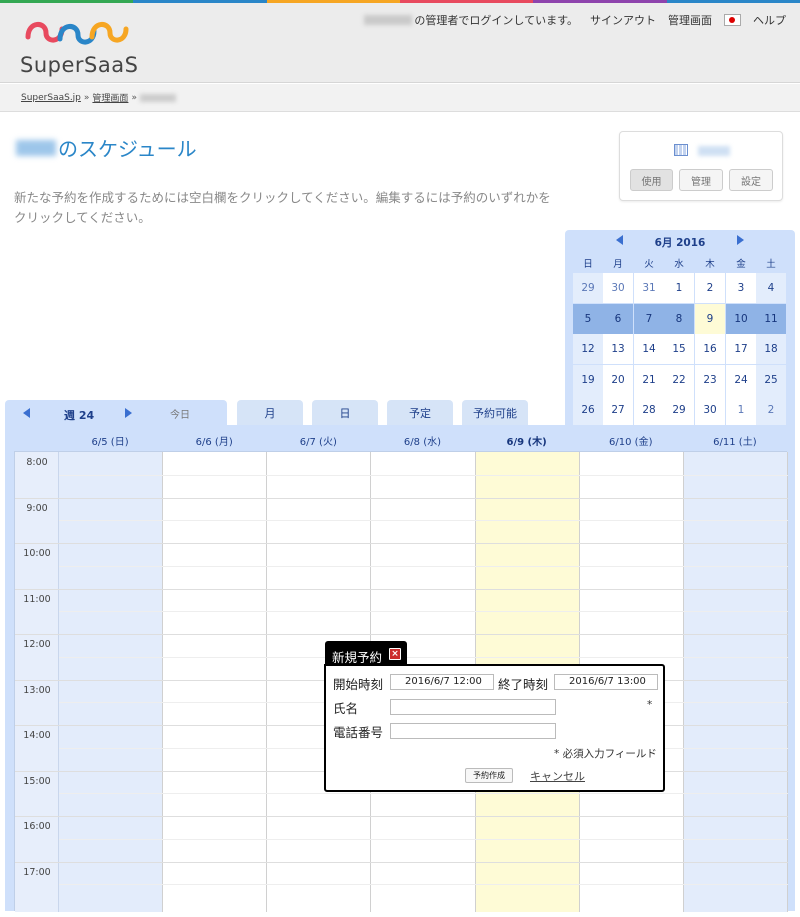  What do you see at coordinates (157, 97) in the screenshot?
I see `breadcrumb-schedule-blurred` at bounding box center [157, 97].